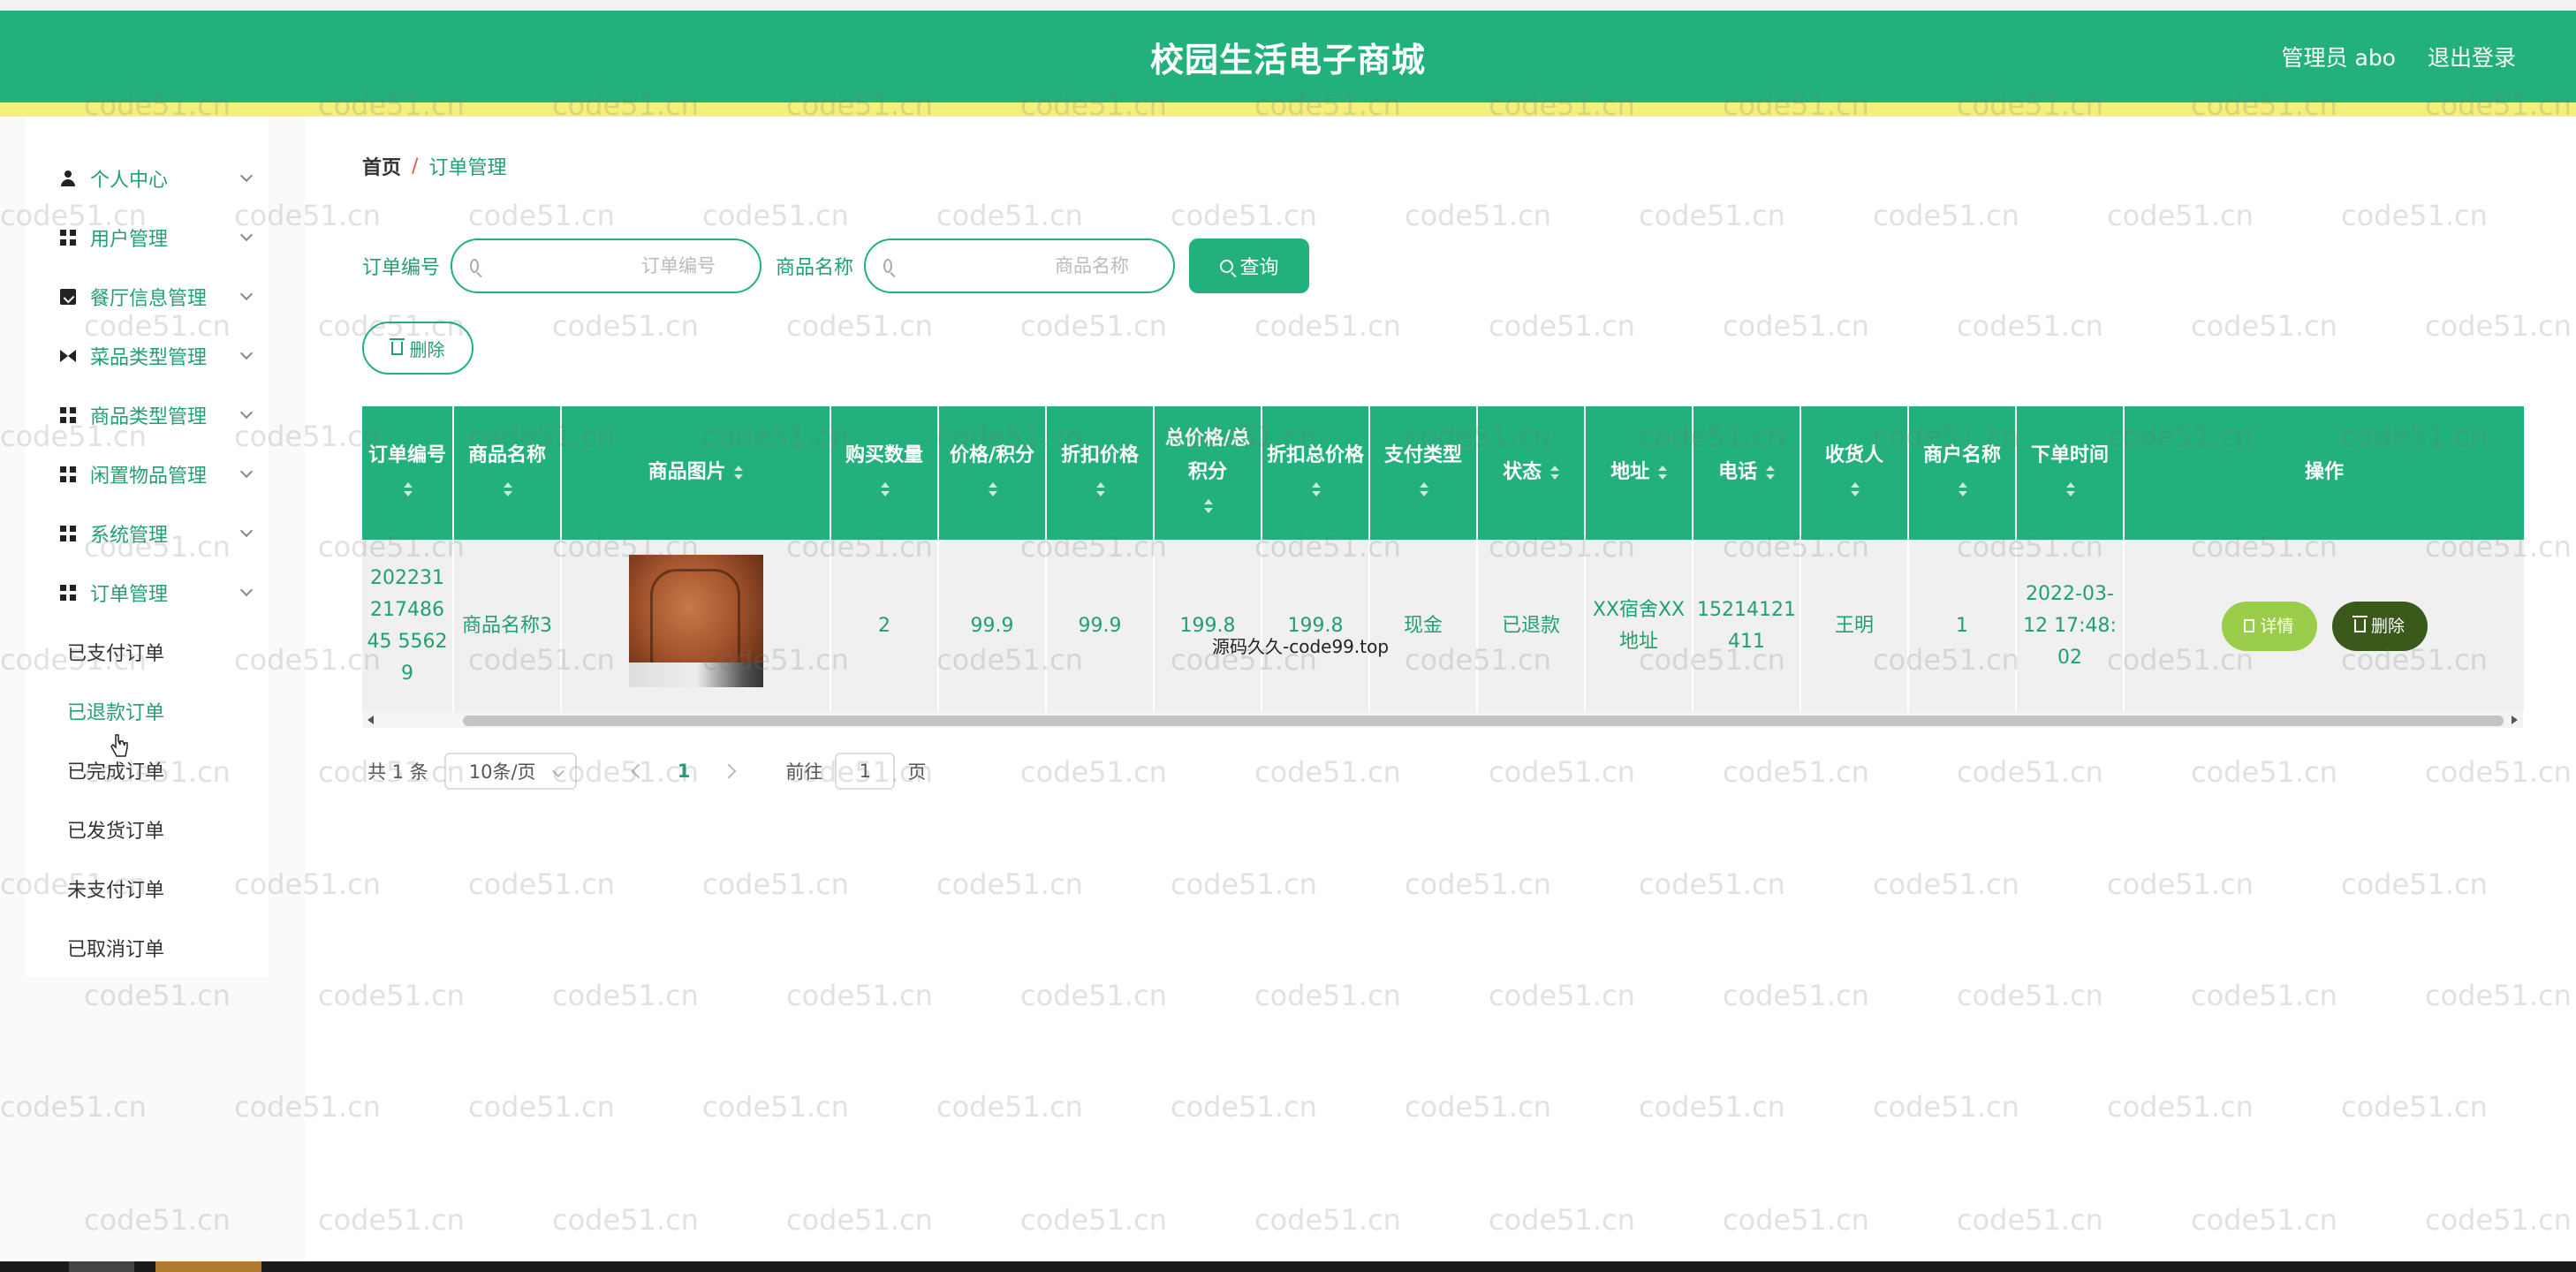  What do you see at coordinates (885, 625) in the screenshot?
I see `cell-quantity: 2` at bounding box center [885, 625].